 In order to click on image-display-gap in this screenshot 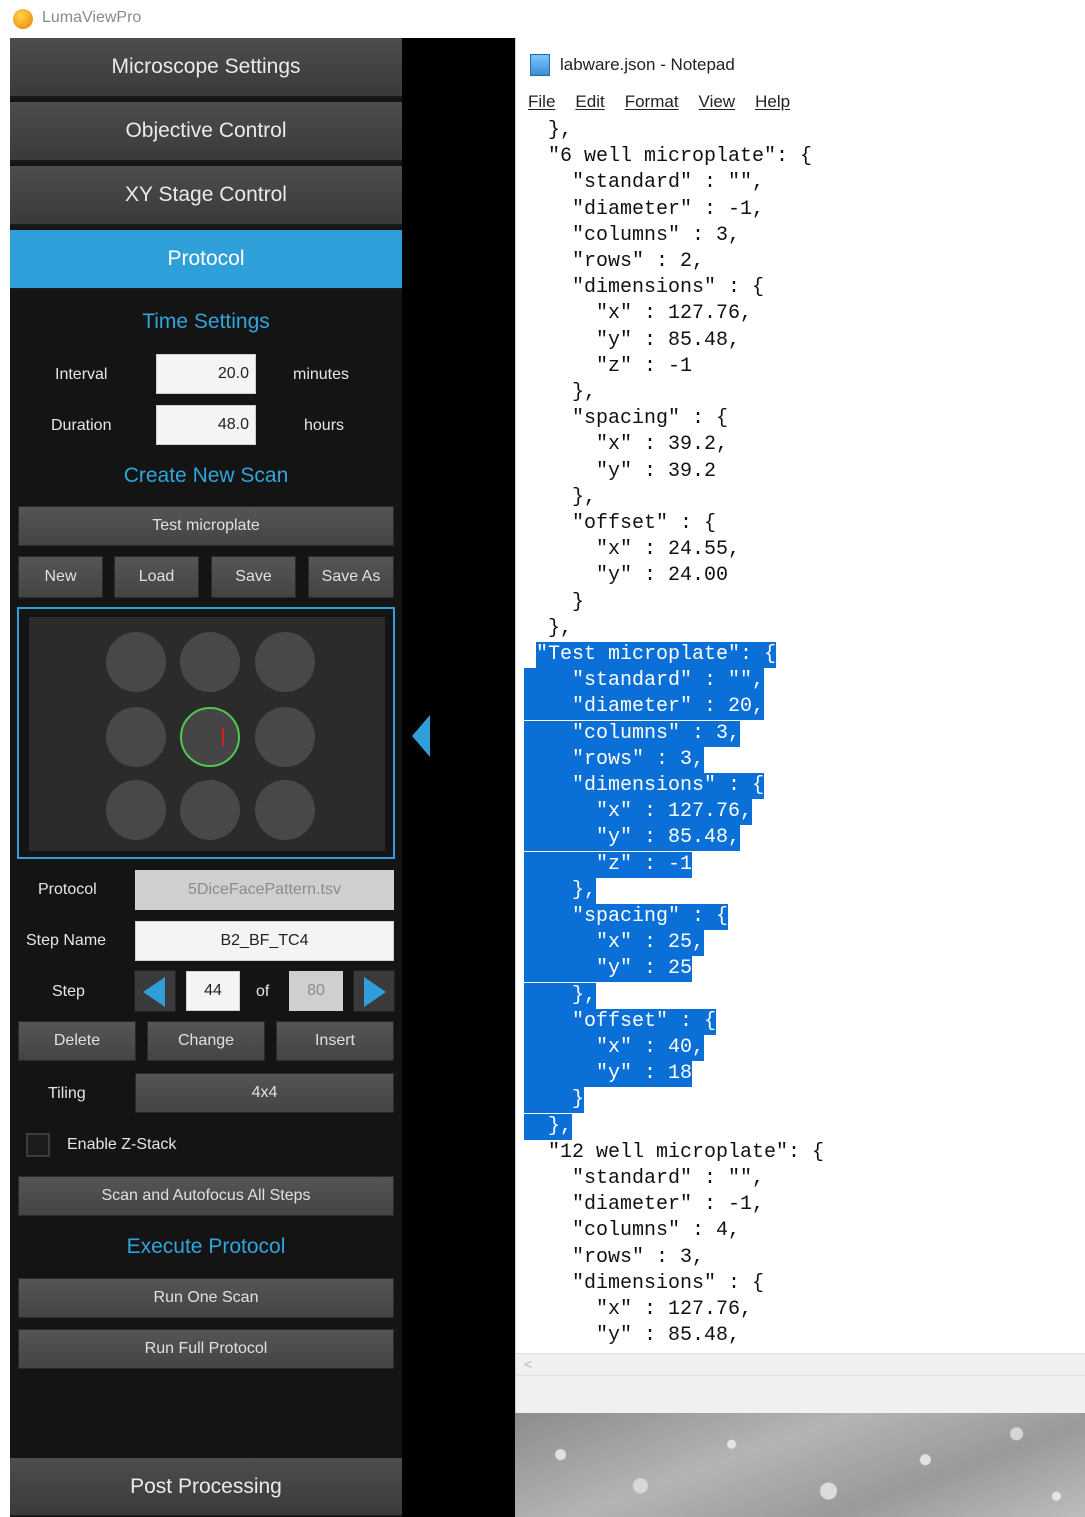, I will do `click(458, 777)`.